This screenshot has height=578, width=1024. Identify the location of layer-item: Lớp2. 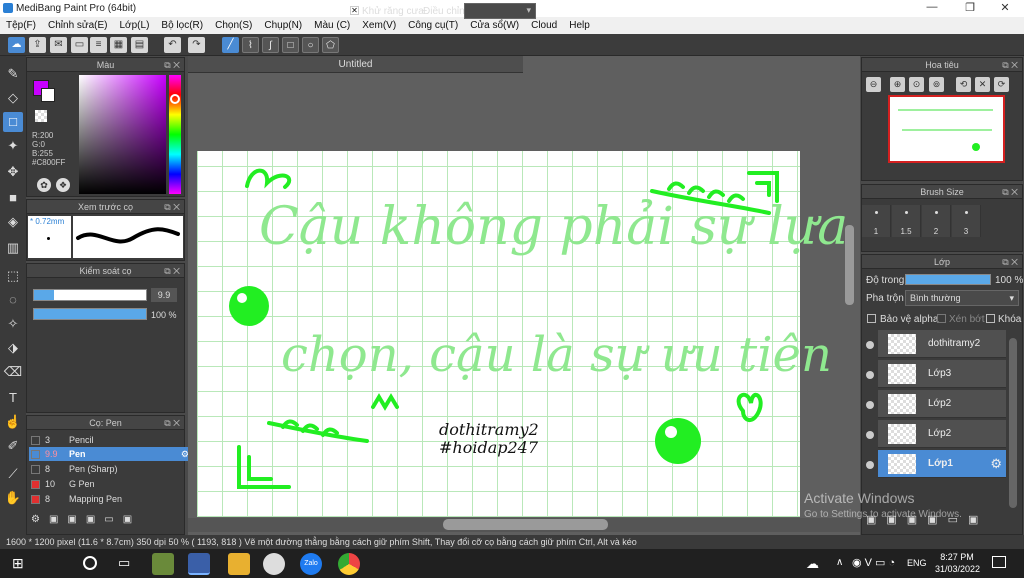
(942, 434).